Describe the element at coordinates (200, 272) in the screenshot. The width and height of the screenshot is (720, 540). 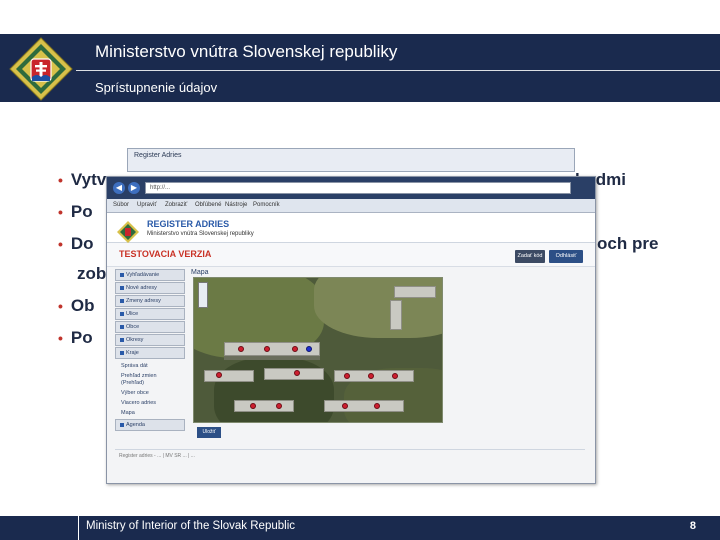
I see `map-title: Mapa` at that location.